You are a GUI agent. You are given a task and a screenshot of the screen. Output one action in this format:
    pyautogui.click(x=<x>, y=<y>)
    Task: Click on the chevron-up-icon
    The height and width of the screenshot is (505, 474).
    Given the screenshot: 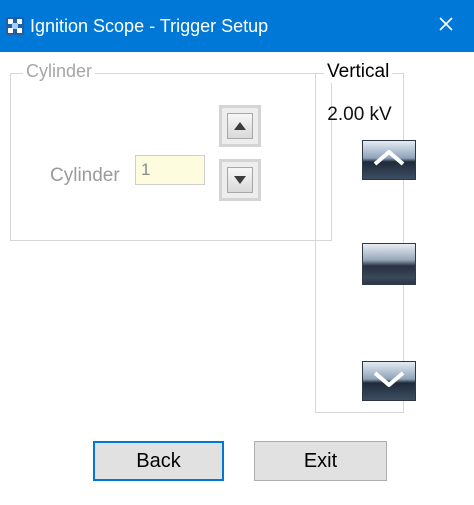 What is the action you would take?
    pyautogui.click(x=389, y=160)
    